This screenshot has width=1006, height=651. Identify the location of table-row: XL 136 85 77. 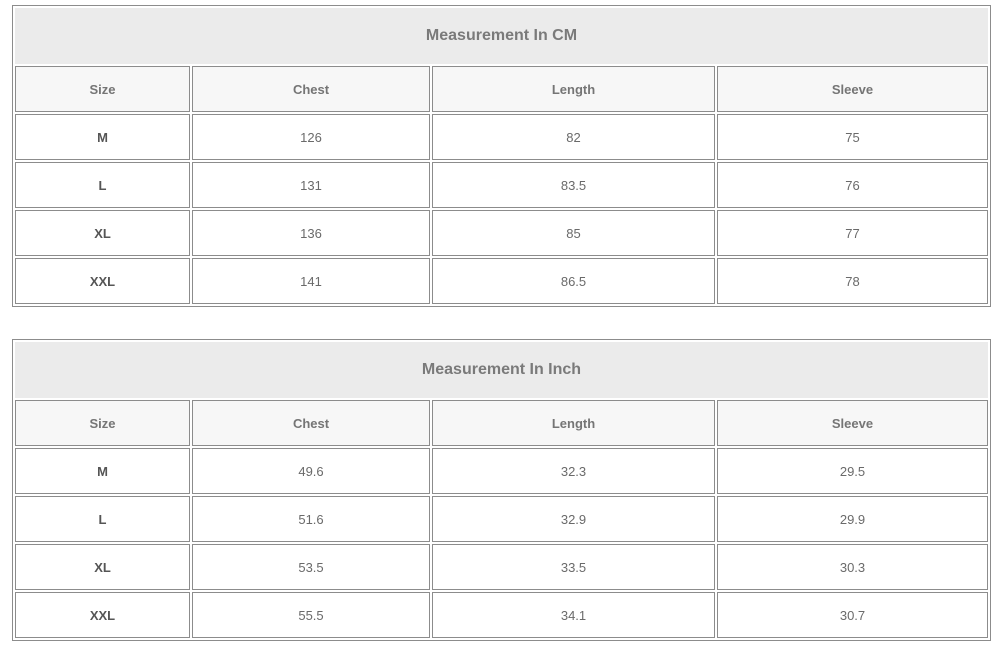
(501, 233).